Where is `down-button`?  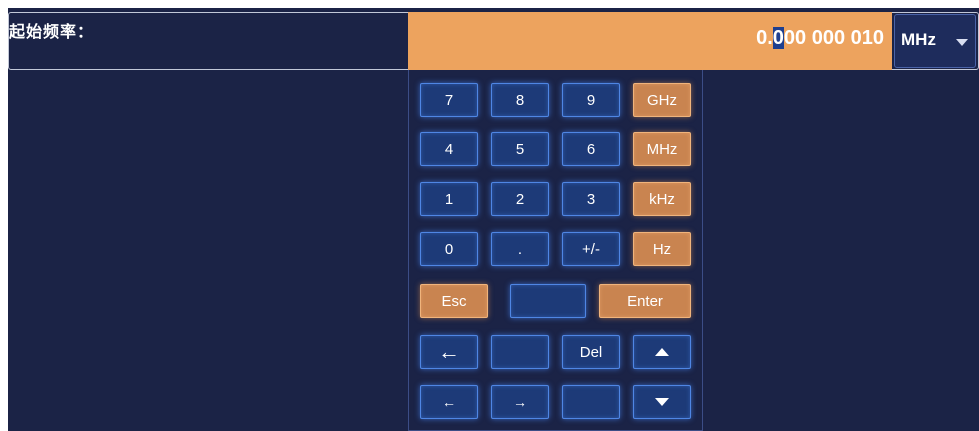
down-button is located at coordinates (662, 402).